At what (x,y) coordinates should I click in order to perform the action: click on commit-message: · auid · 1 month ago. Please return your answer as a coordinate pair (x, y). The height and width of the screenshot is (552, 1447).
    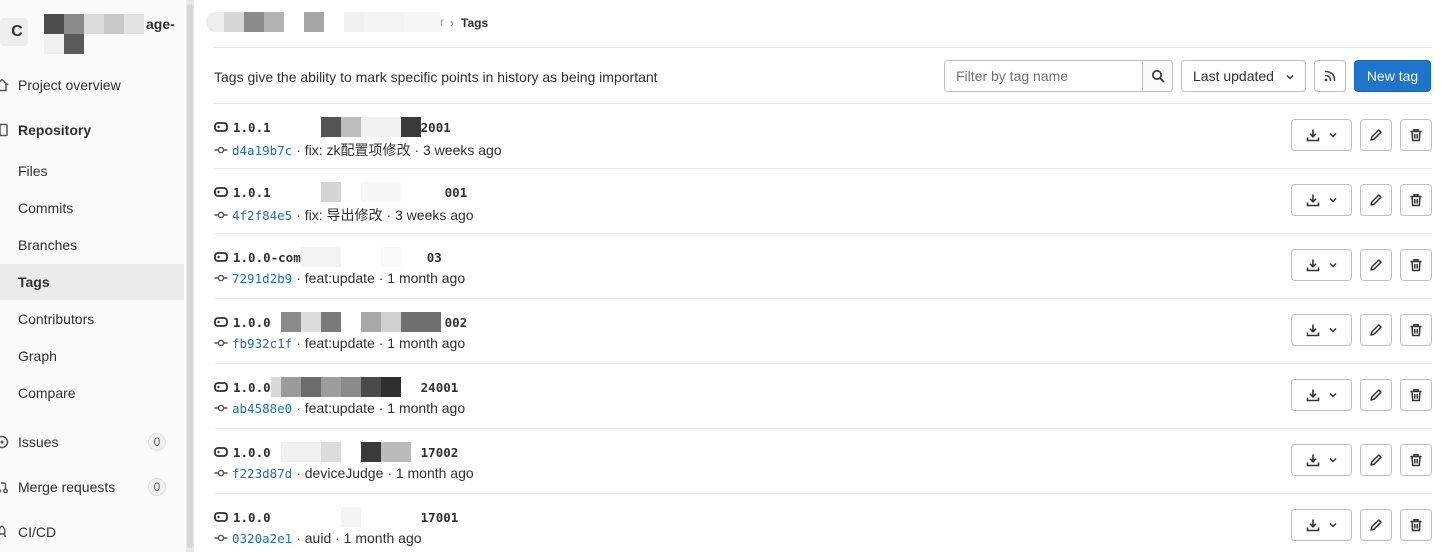
    Looking at the image, I should click on (359, 538).